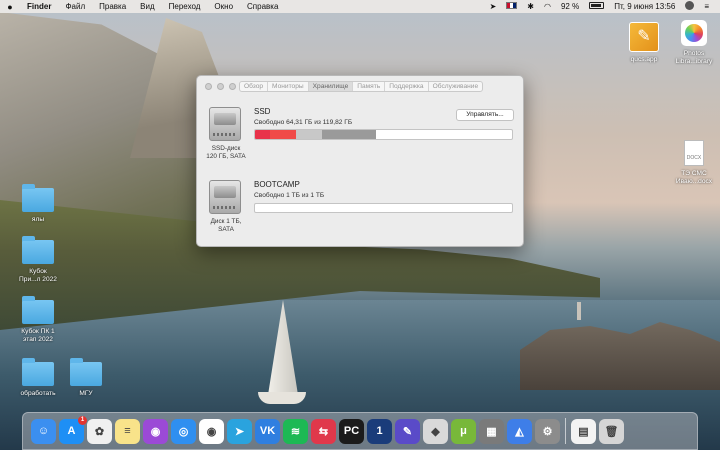  Describe the element at coordinates (208, 86) in the screenshot. I see `close-button` at that location.